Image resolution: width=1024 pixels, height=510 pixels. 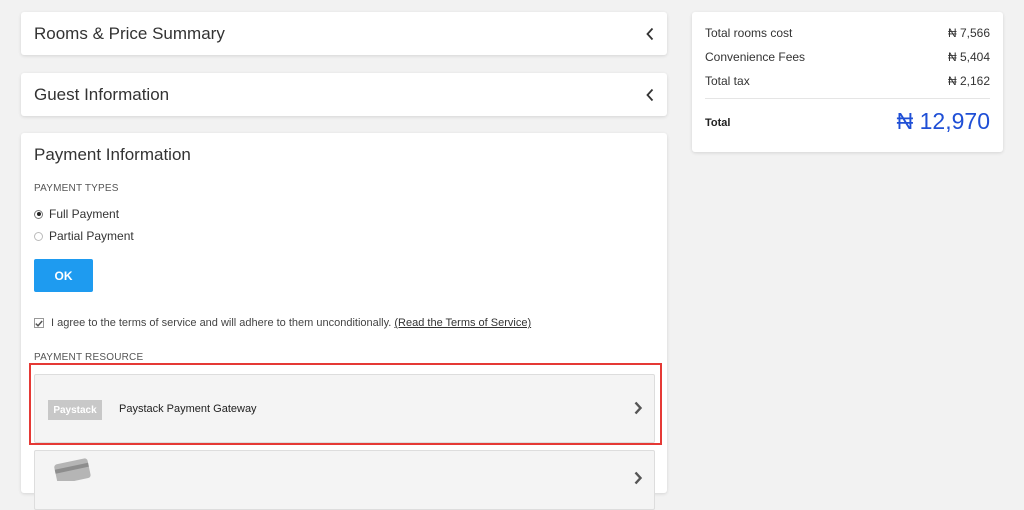 I want to click on rooms-price-accordion: Rooms & Price Summary, so click(x=344, y=33).